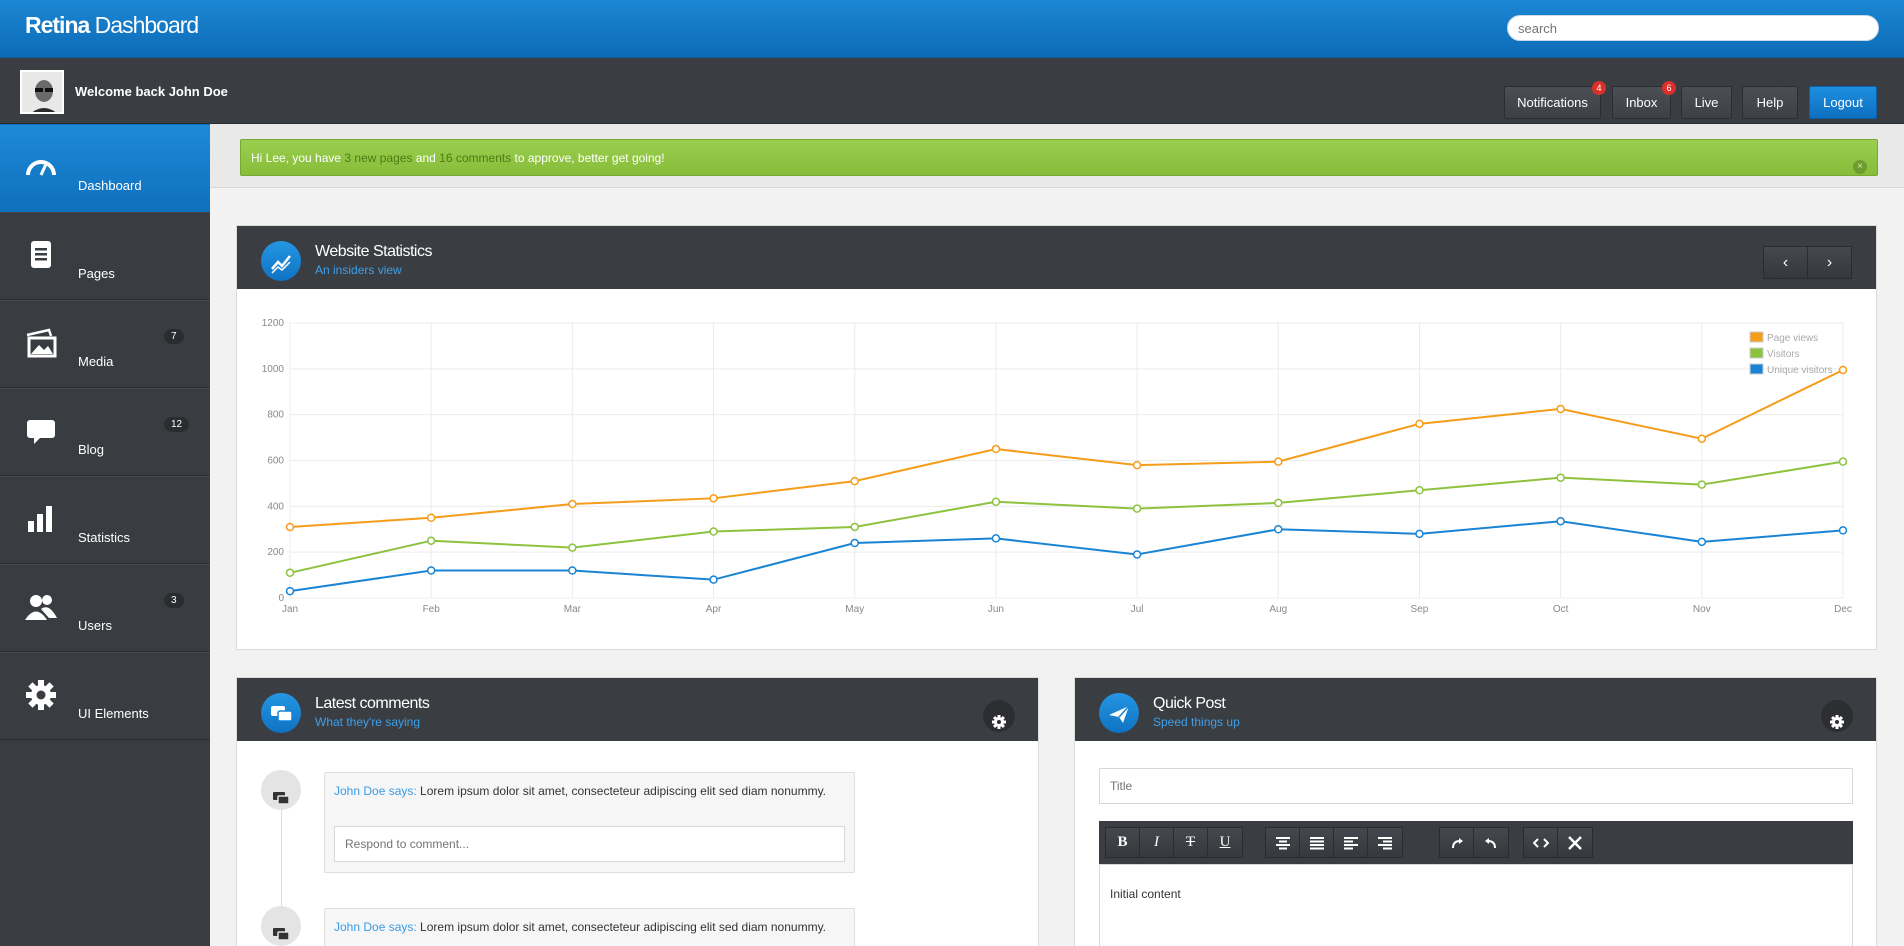 This screenshot has width=1904, height=946. I want to click on inbox-button: Inbox 6, so click(1644, 100).